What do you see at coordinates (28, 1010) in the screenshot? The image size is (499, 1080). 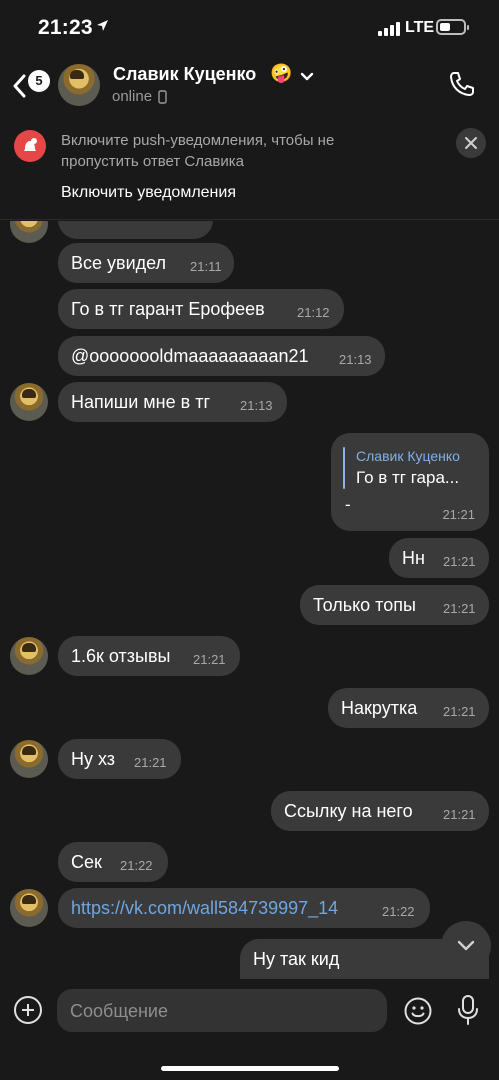 I see `attach-plus-icon` at bounding box center [28, 1010].